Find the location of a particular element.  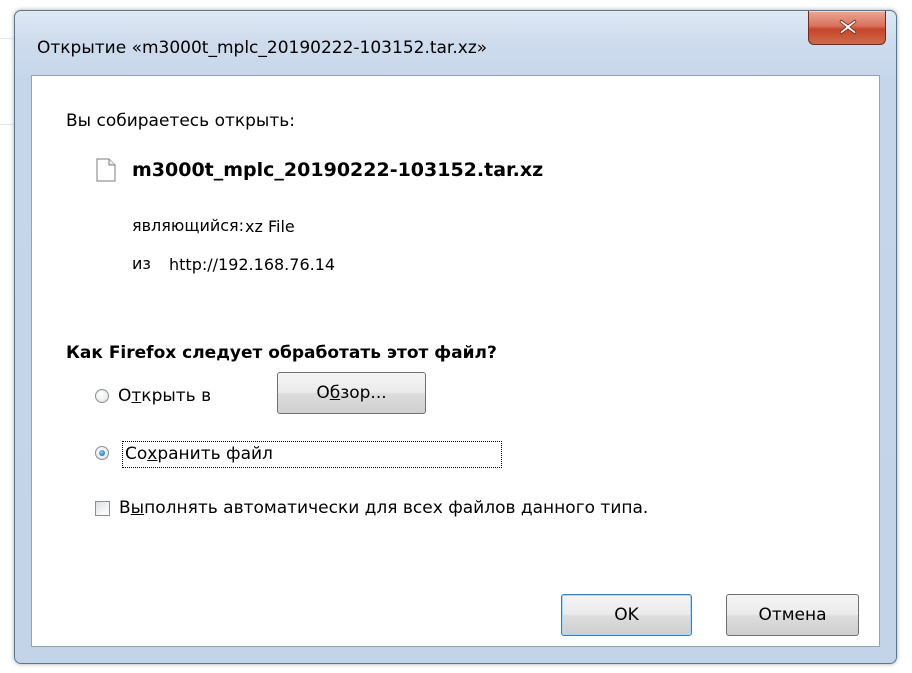

source-url: http://192.168.76.14 is located at coordinates (252, 264).